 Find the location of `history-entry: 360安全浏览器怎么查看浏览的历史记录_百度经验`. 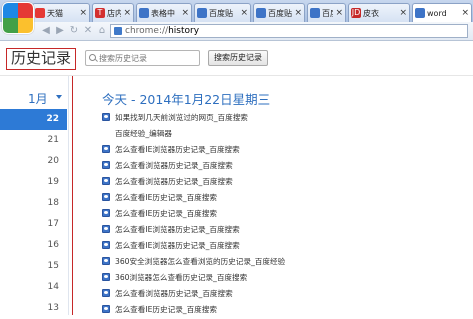

history-entry: 360安全浏览器怎么查看浏览的历史记录_百度经验 is located at coordinates (282, 261).